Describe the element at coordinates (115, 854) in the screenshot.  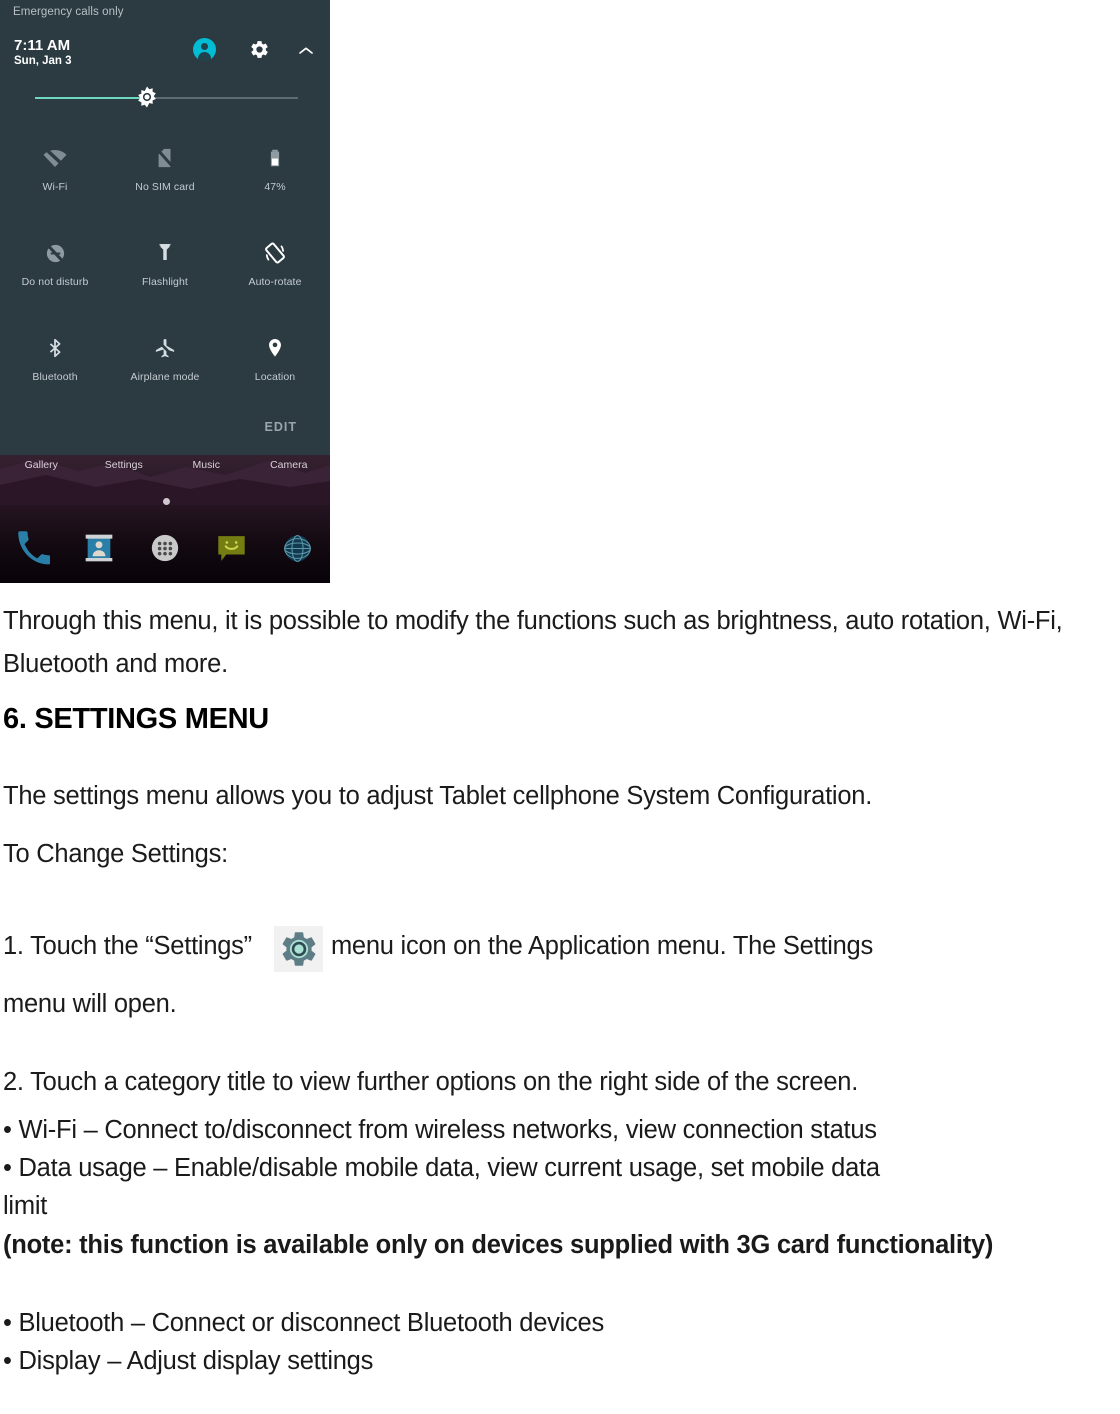
I see `to-change-settings-paragraph: To Change Settings:` at that location.